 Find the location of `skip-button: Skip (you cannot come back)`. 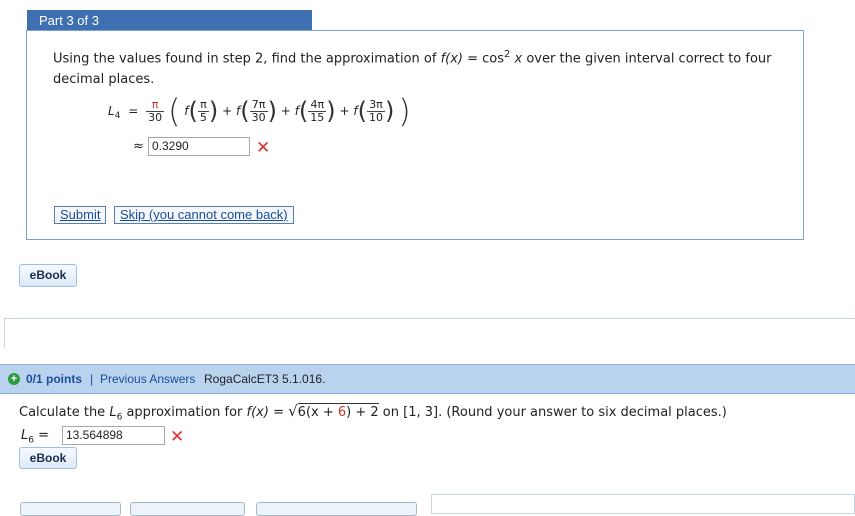

skip-button: Skip (you cannot come back) is located at coordinates (204, 215).